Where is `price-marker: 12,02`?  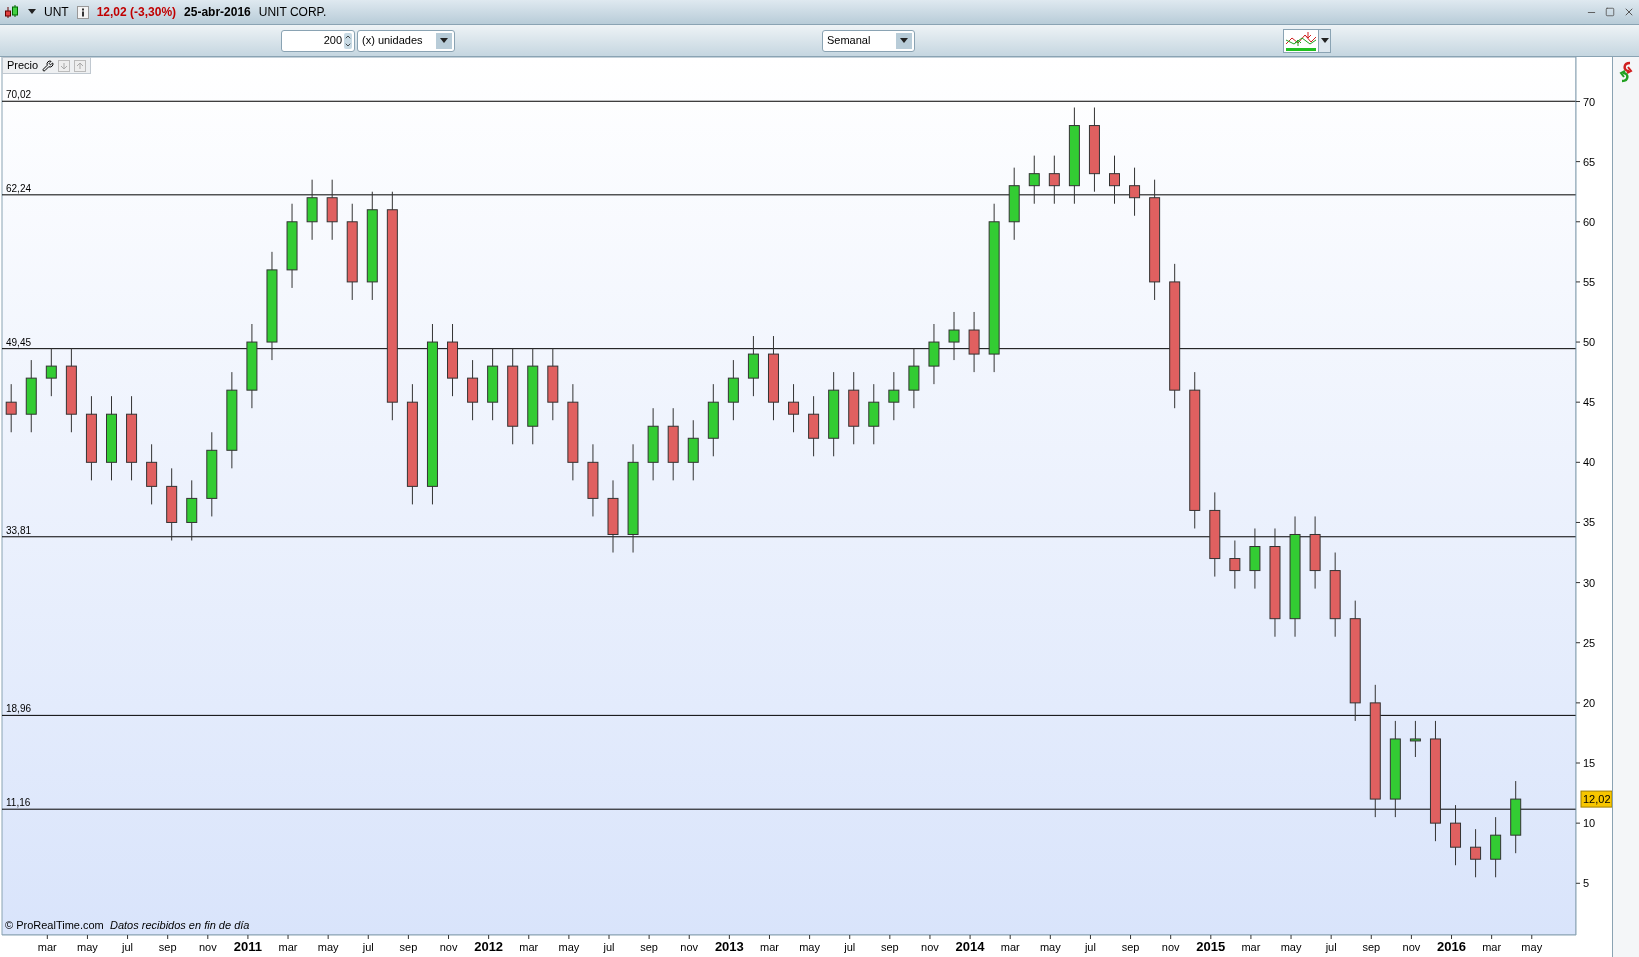
price-marker: 12,02 is located at coordinates (1596, 799).